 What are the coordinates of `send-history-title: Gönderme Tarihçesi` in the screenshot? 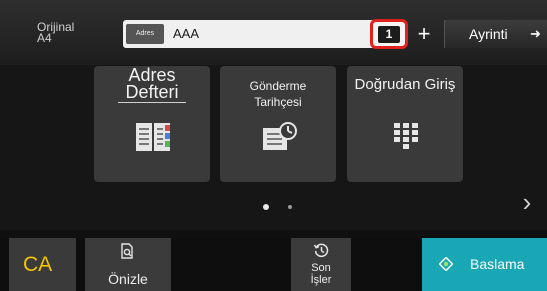 It's located at (278, 94).